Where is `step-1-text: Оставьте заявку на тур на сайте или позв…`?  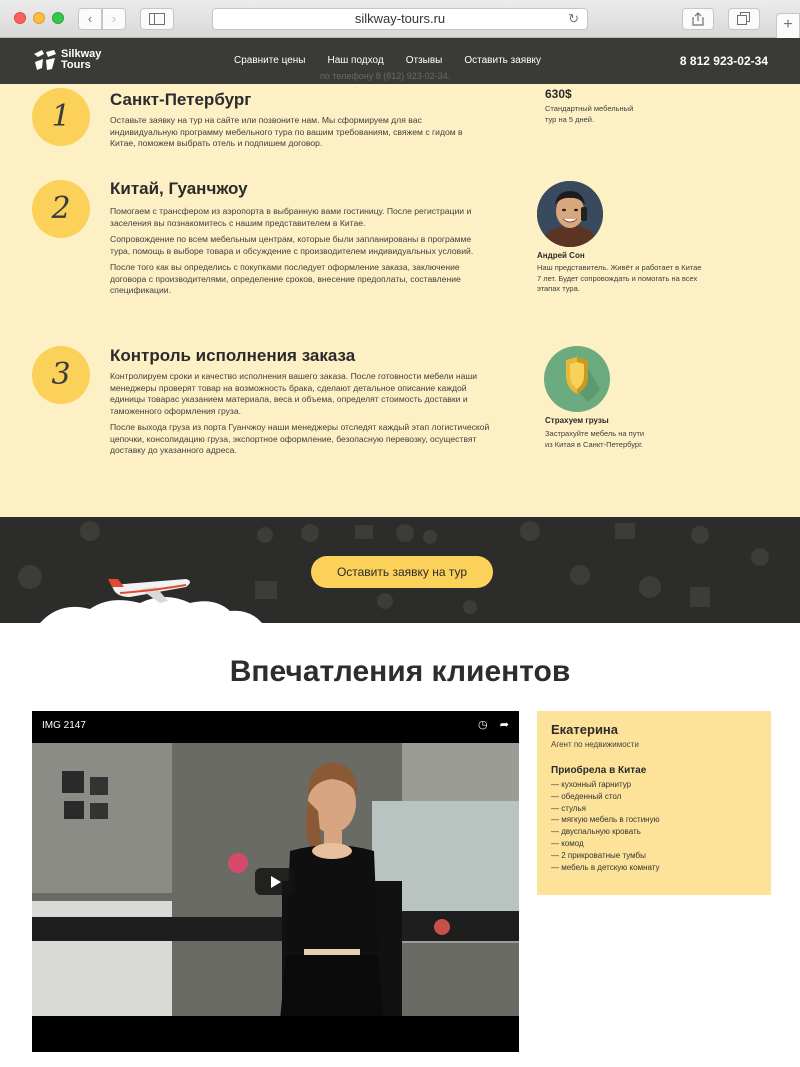 step-1-text: Оставьте заявку на тур на сайте или позв… is located at coordinates (300, 135).